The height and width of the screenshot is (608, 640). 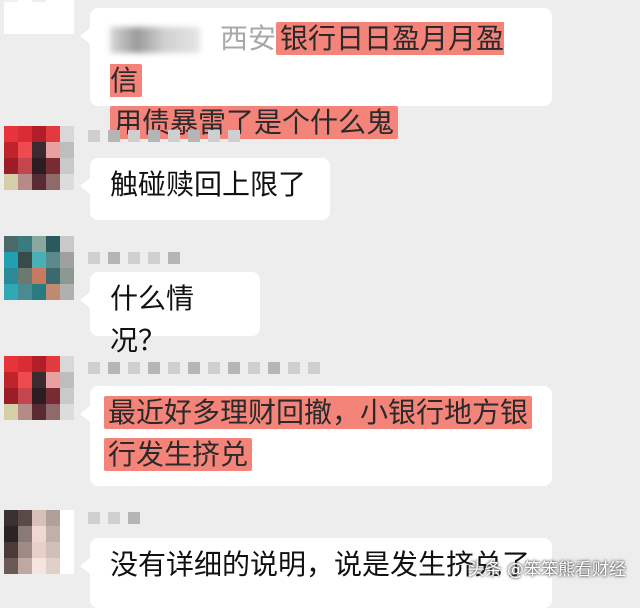 I want to click on message-text-line: 行发生挤兑, so click(x=178, y=454).